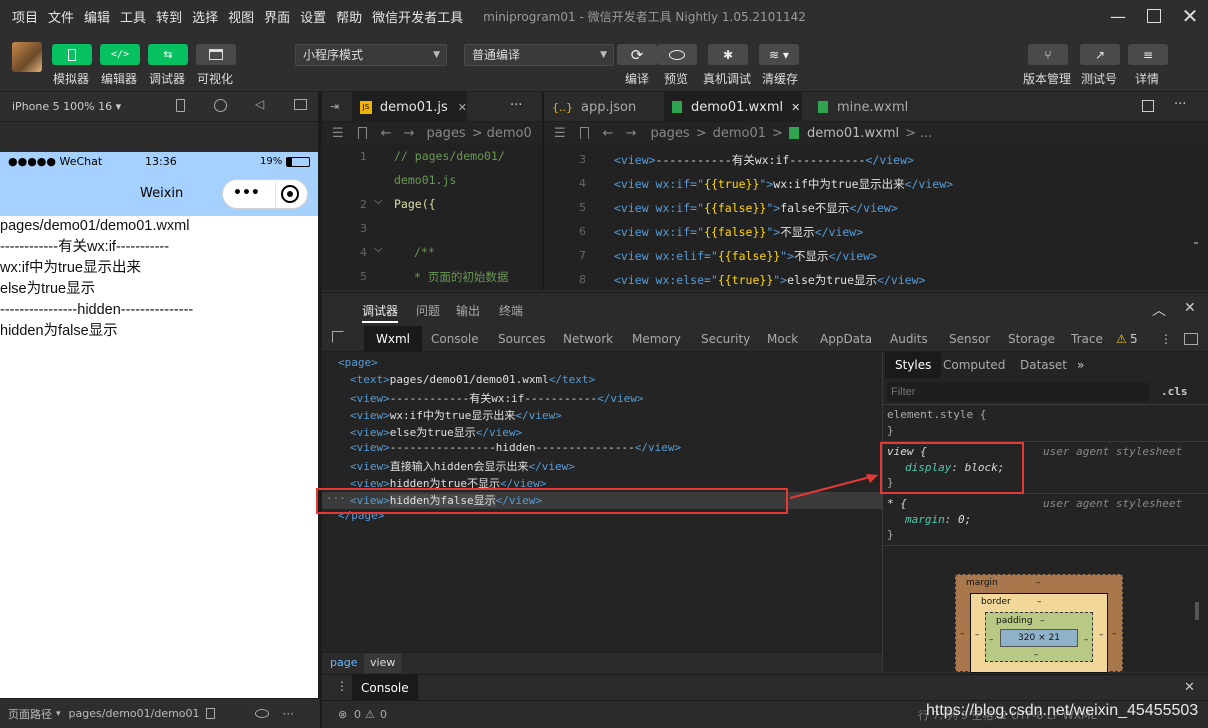 The width and height of the screenshot is (1208, 728). What do you see at coordinates (1087, 339) in the screenshot?
I see `tab-trace: Trace` at bounding box center [1087, 339].